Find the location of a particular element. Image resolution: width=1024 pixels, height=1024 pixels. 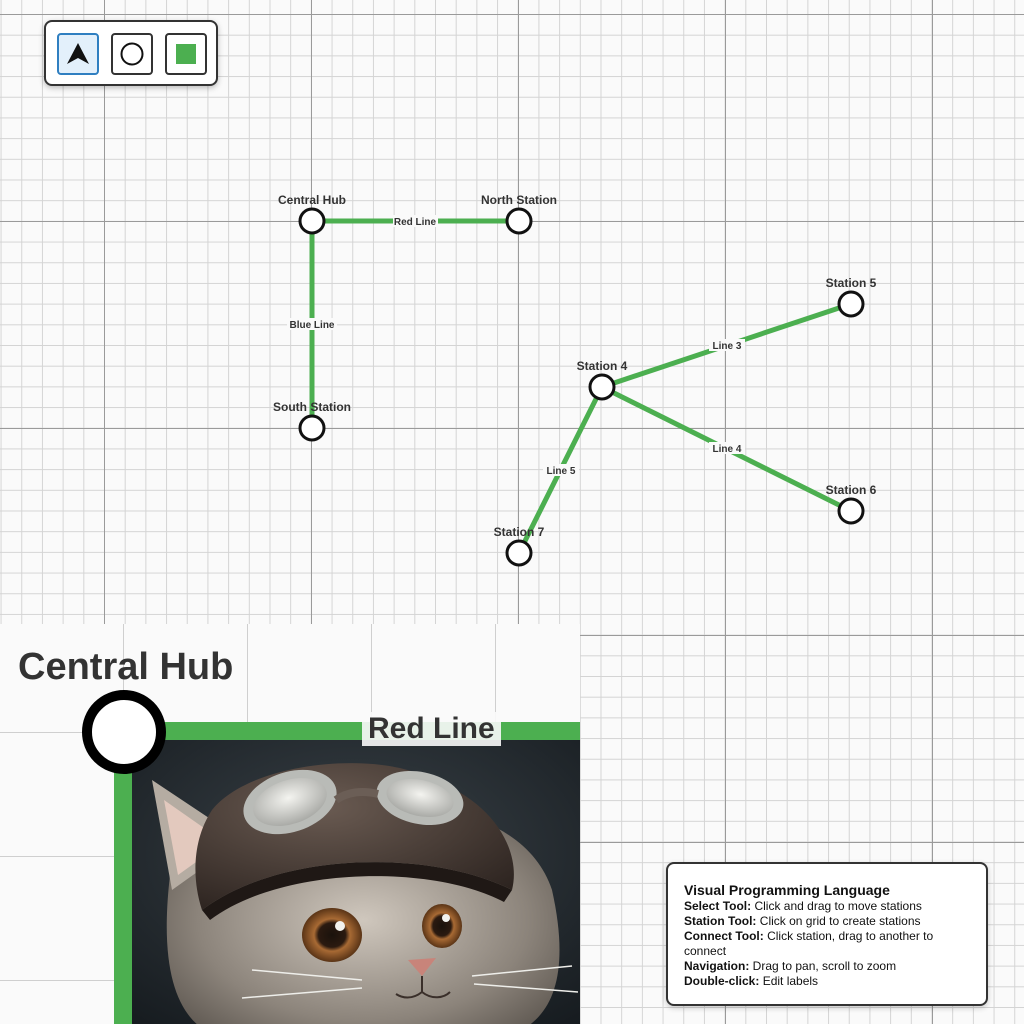

green-square-icon is located at coordinates (186, 54).